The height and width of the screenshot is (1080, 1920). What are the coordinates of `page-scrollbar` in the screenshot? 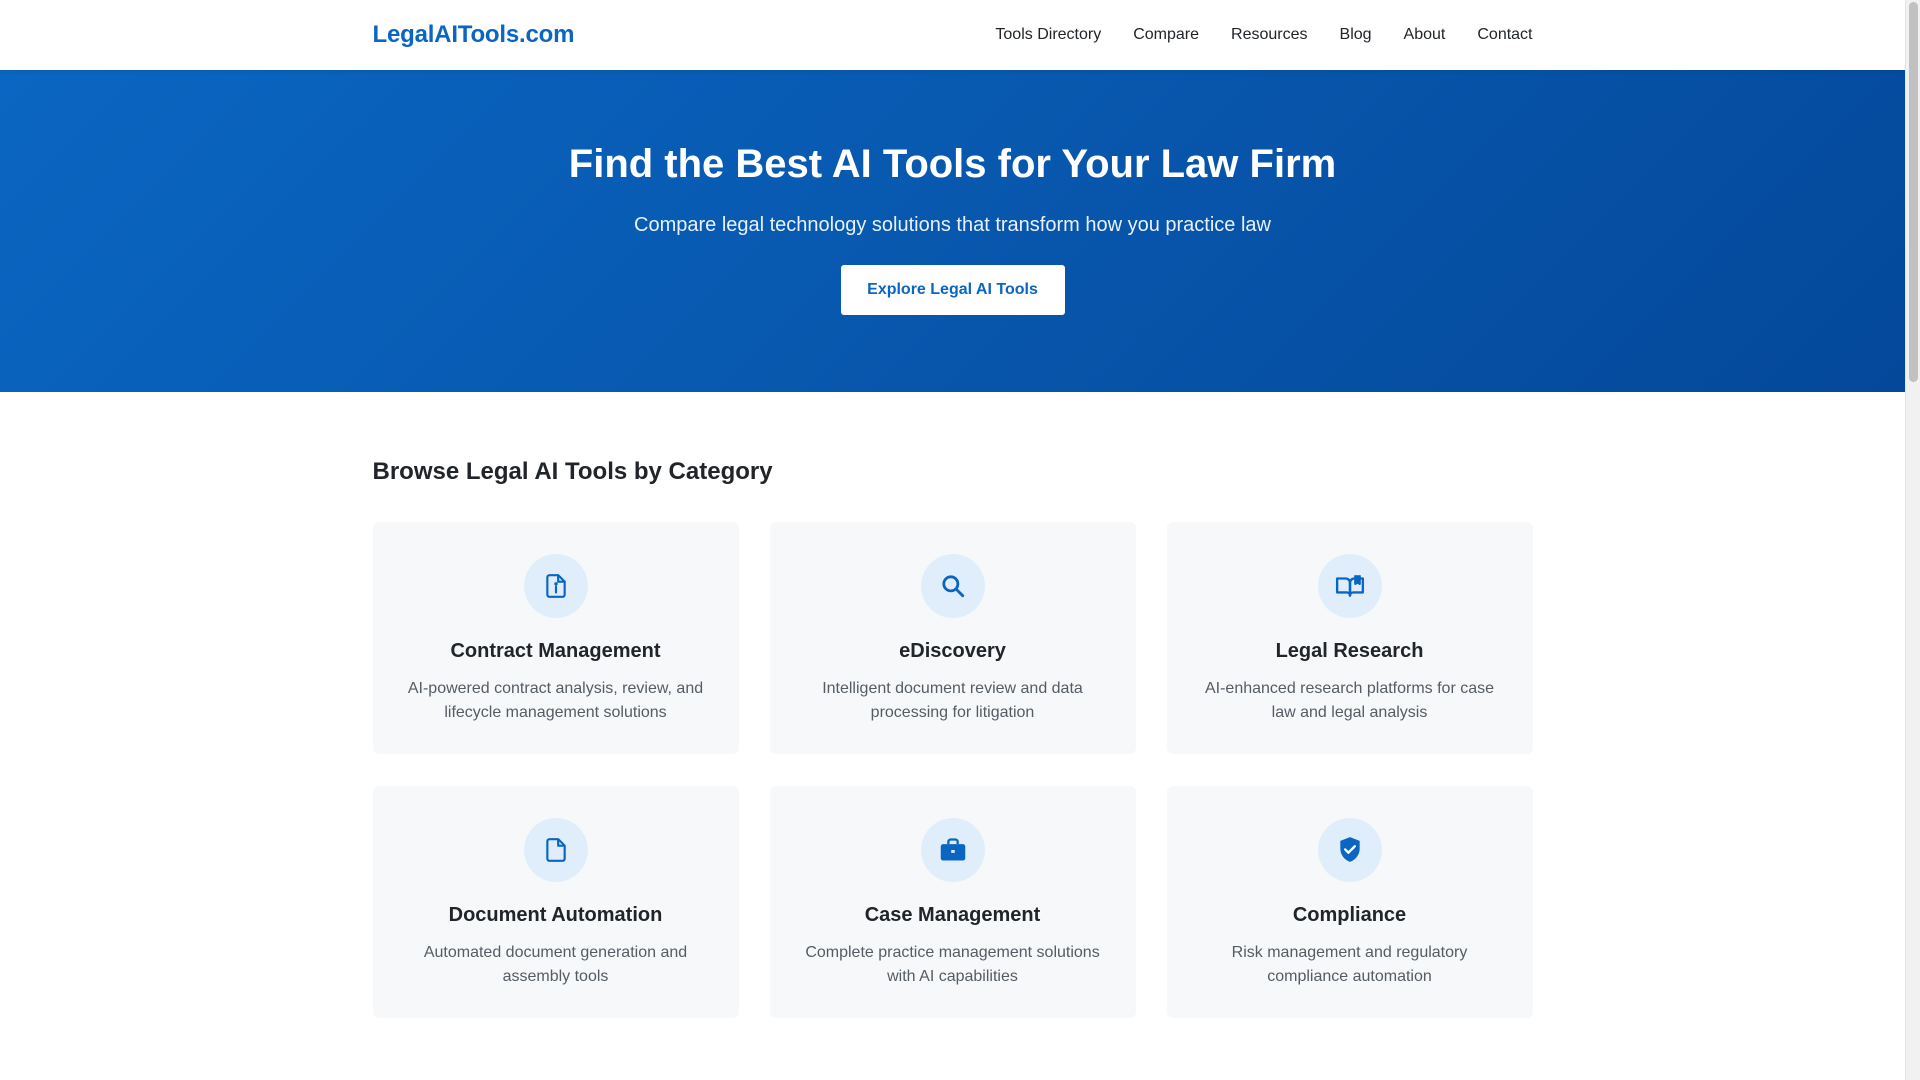 It's located at (1912, 540).